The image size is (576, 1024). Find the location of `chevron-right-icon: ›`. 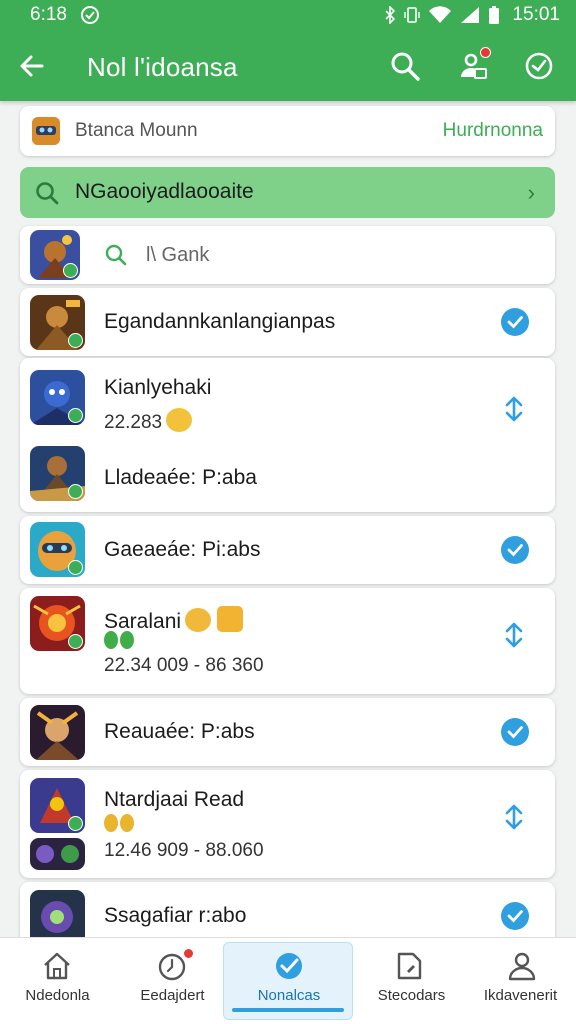

chevron-right-icon: › is located at coordinates (531, 192).